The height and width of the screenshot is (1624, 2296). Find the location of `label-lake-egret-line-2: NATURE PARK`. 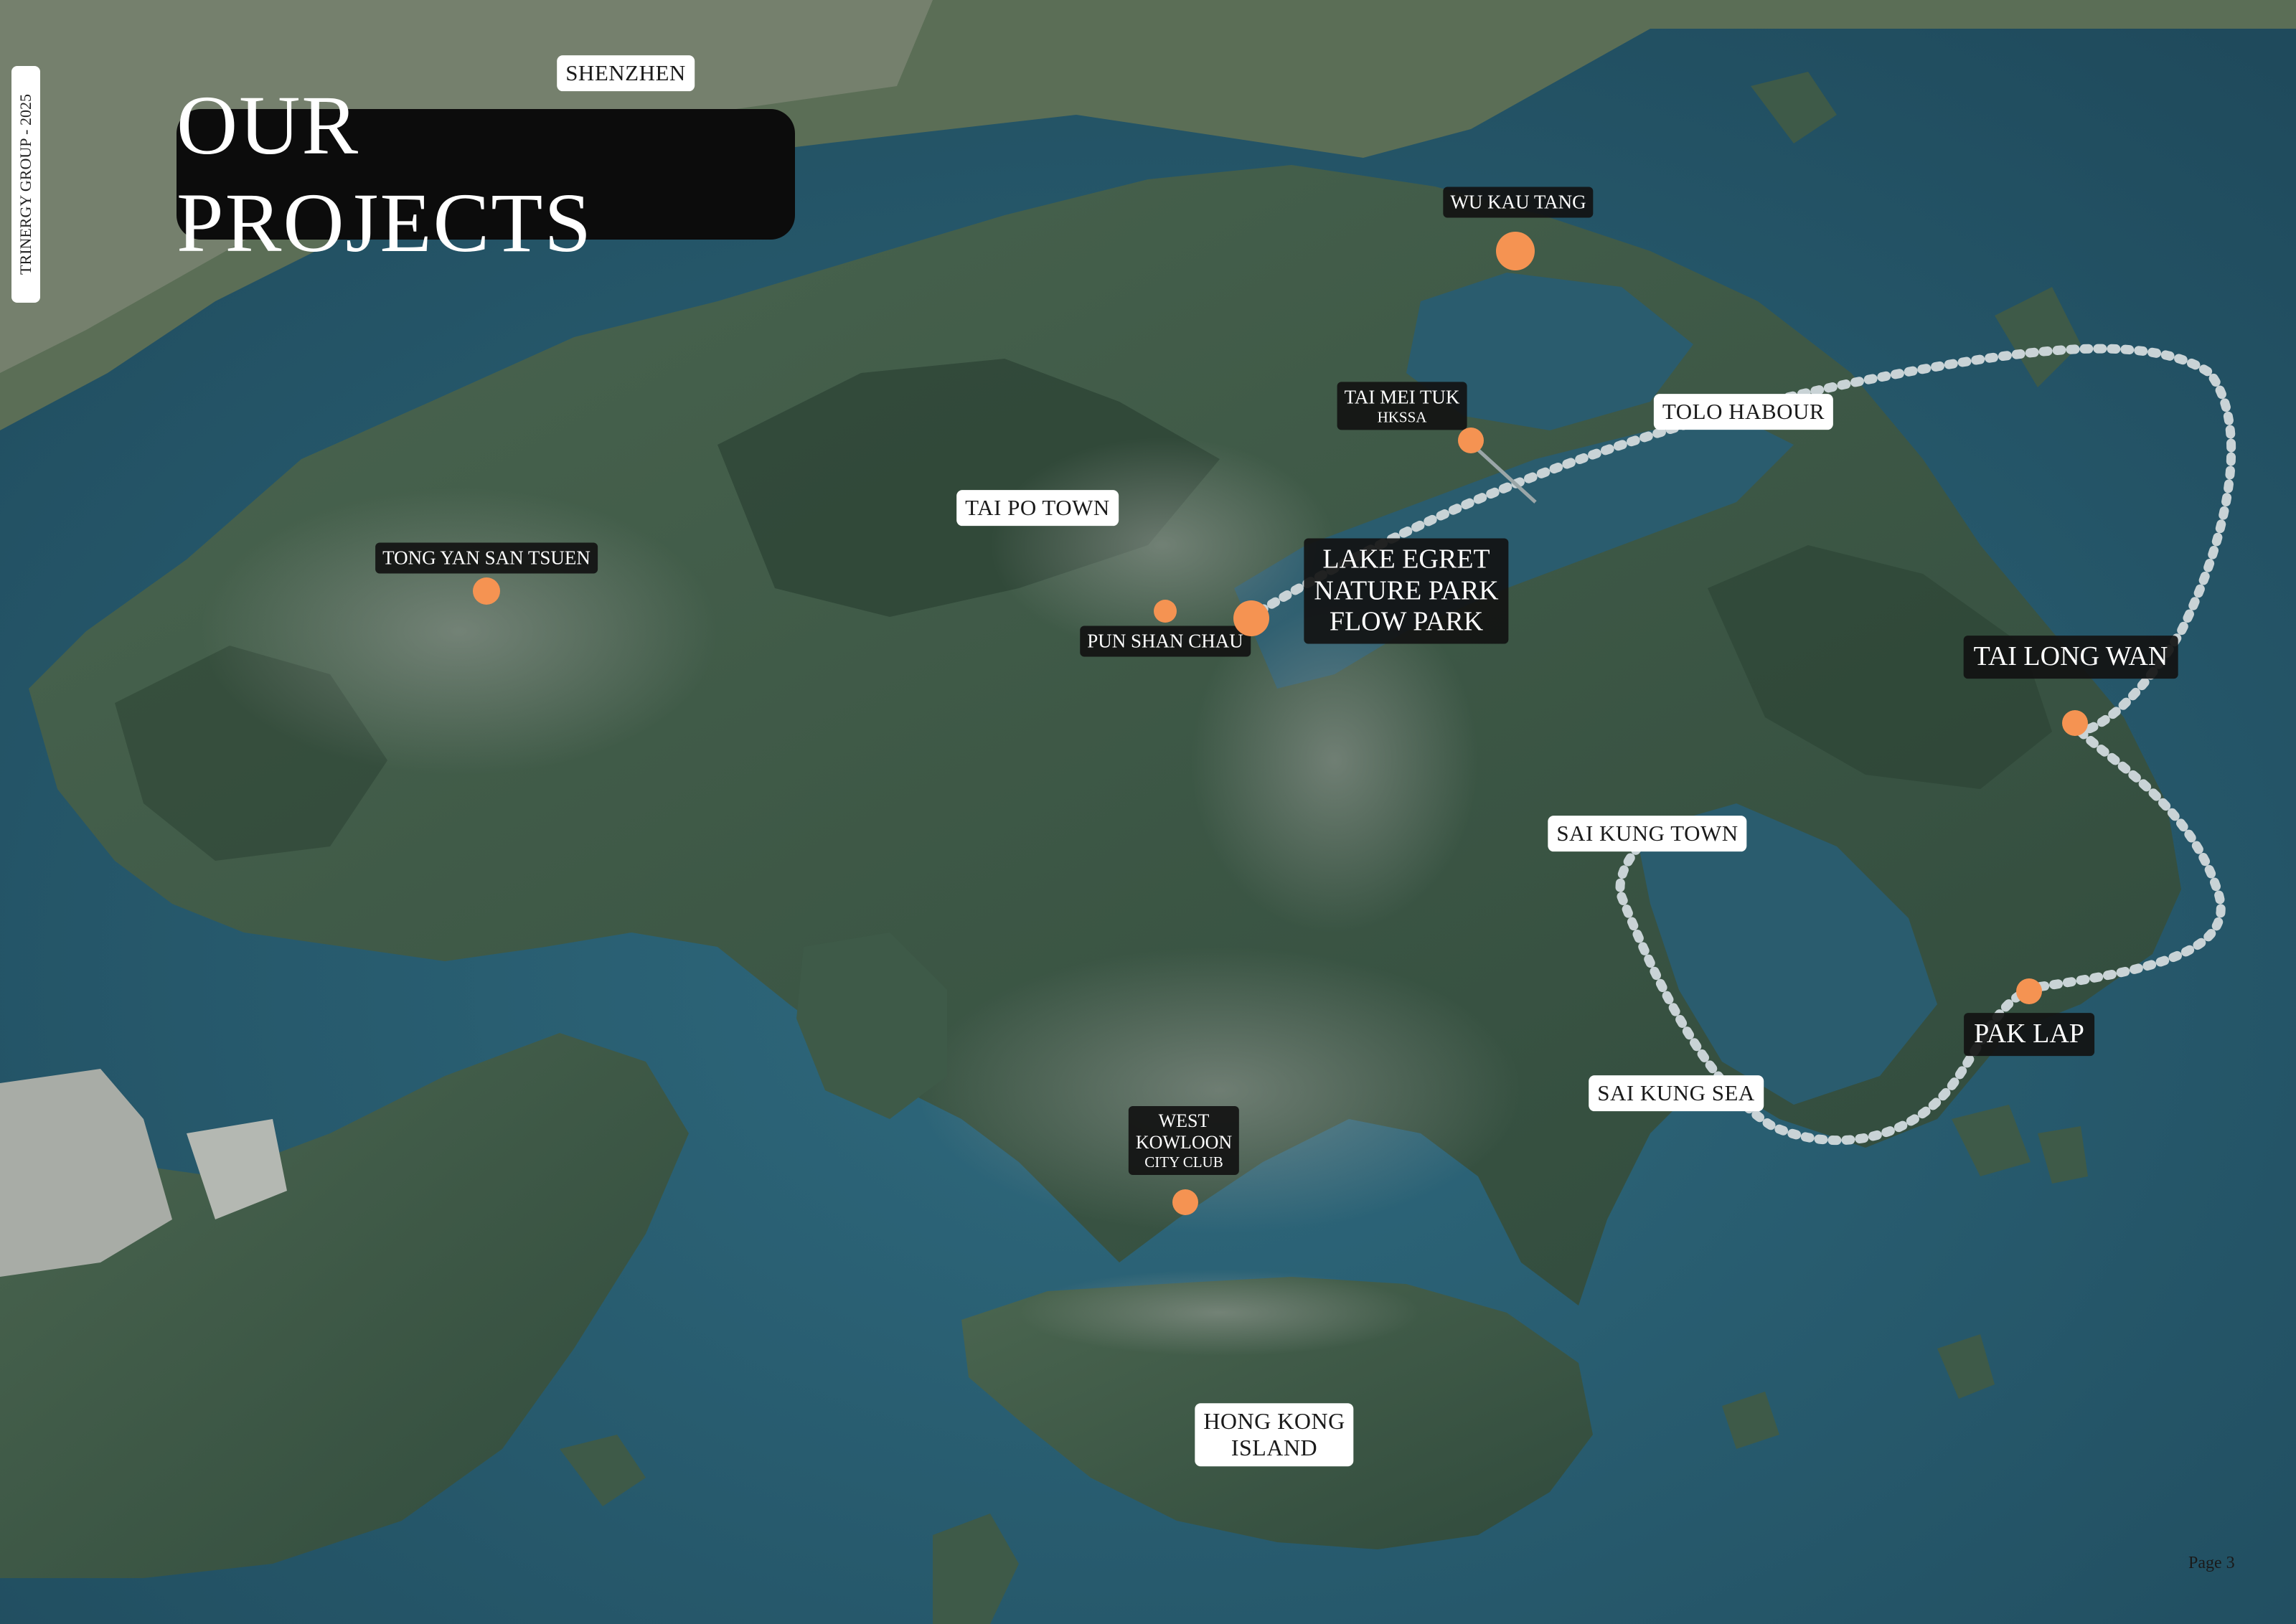

label-lake-egret-line-2: NATURE PARK is located at coordinates (1407, 590).